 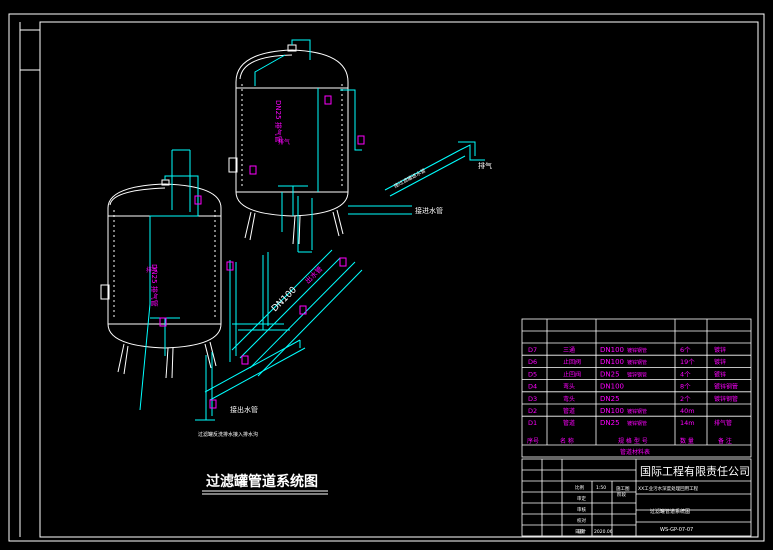 I want to click on drawing-title: 过滤罐管道系统图, so click(x=262, y=481).